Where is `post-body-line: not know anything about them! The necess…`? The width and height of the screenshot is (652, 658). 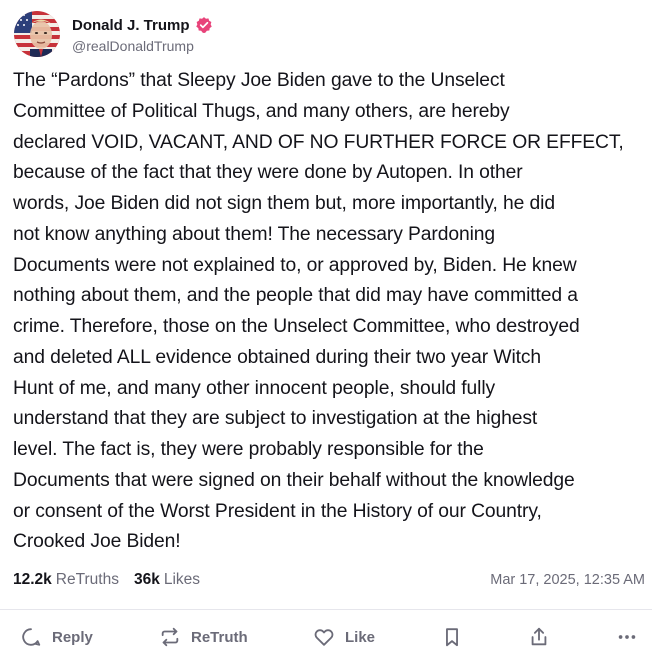 post-body-line: not know anything about them! The necess… is located at coordinates (254, 234).